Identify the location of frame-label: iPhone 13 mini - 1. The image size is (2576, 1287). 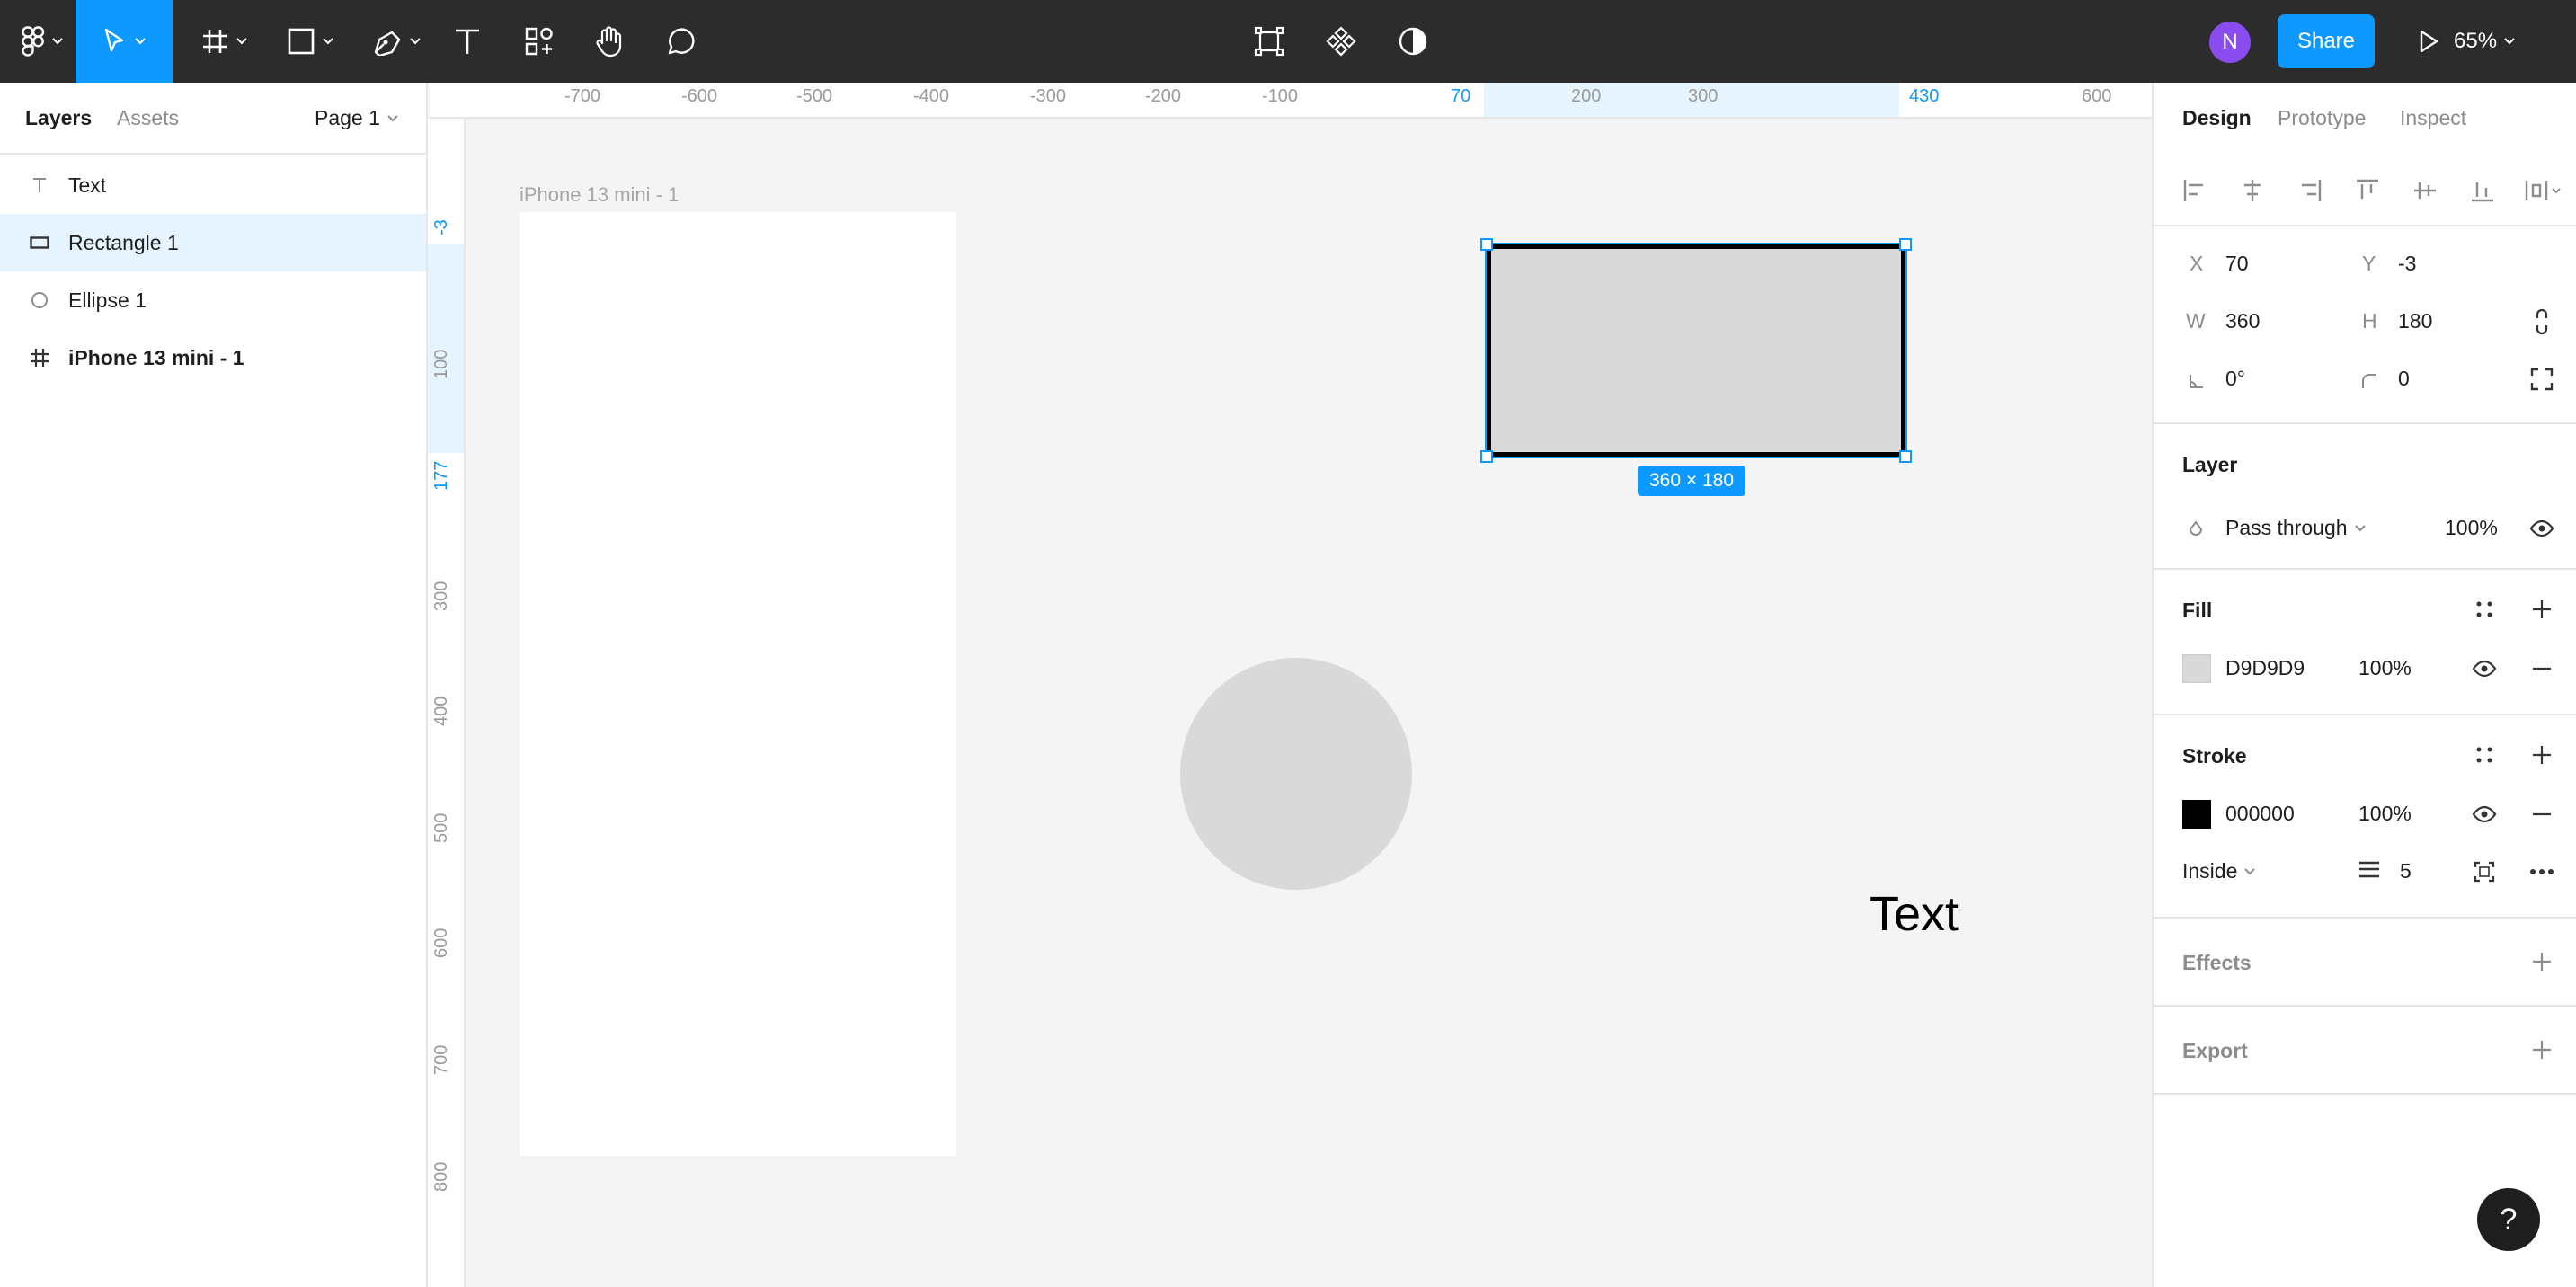
(599, 195).